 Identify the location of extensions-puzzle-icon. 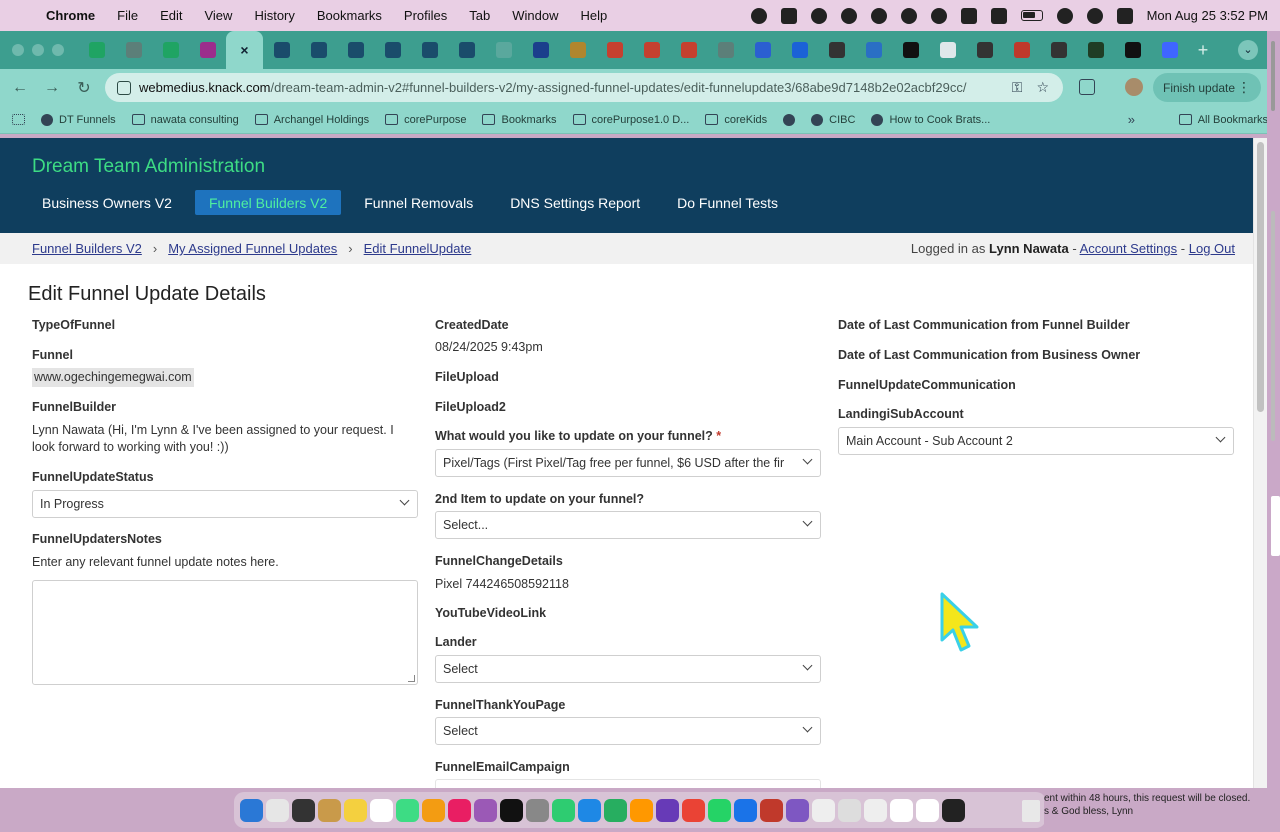
(1087, 87).